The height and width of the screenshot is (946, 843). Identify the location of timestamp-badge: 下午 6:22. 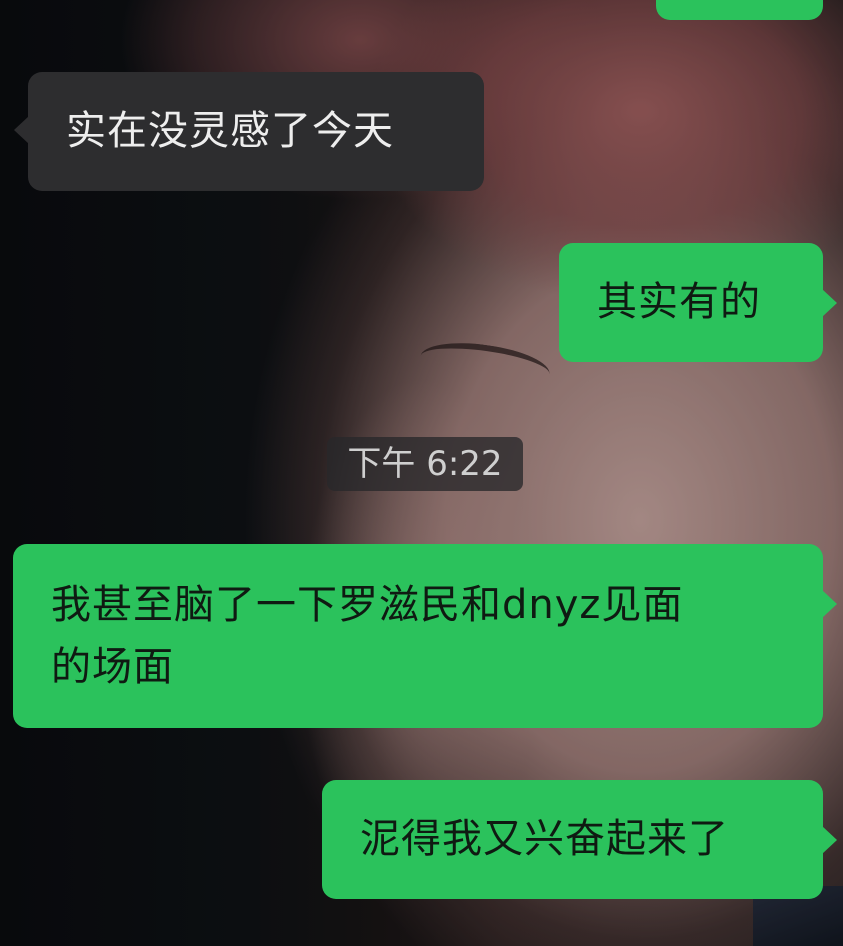
(425, 464).